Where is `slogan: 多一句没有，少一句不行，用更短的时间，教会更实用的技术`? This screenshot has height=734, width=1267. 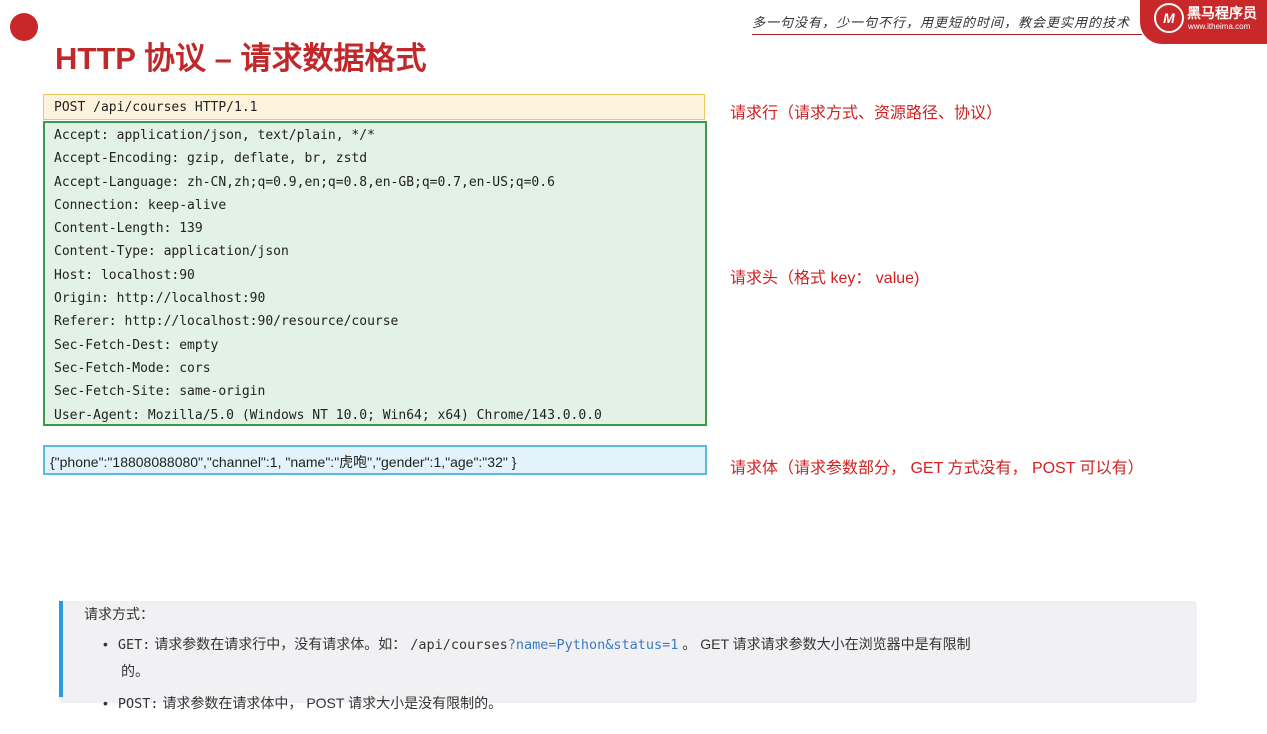 slogan: 多一句没有，少一句不行，用更短的时间，教会更实用的技术 is located at coordinates (941, 23).